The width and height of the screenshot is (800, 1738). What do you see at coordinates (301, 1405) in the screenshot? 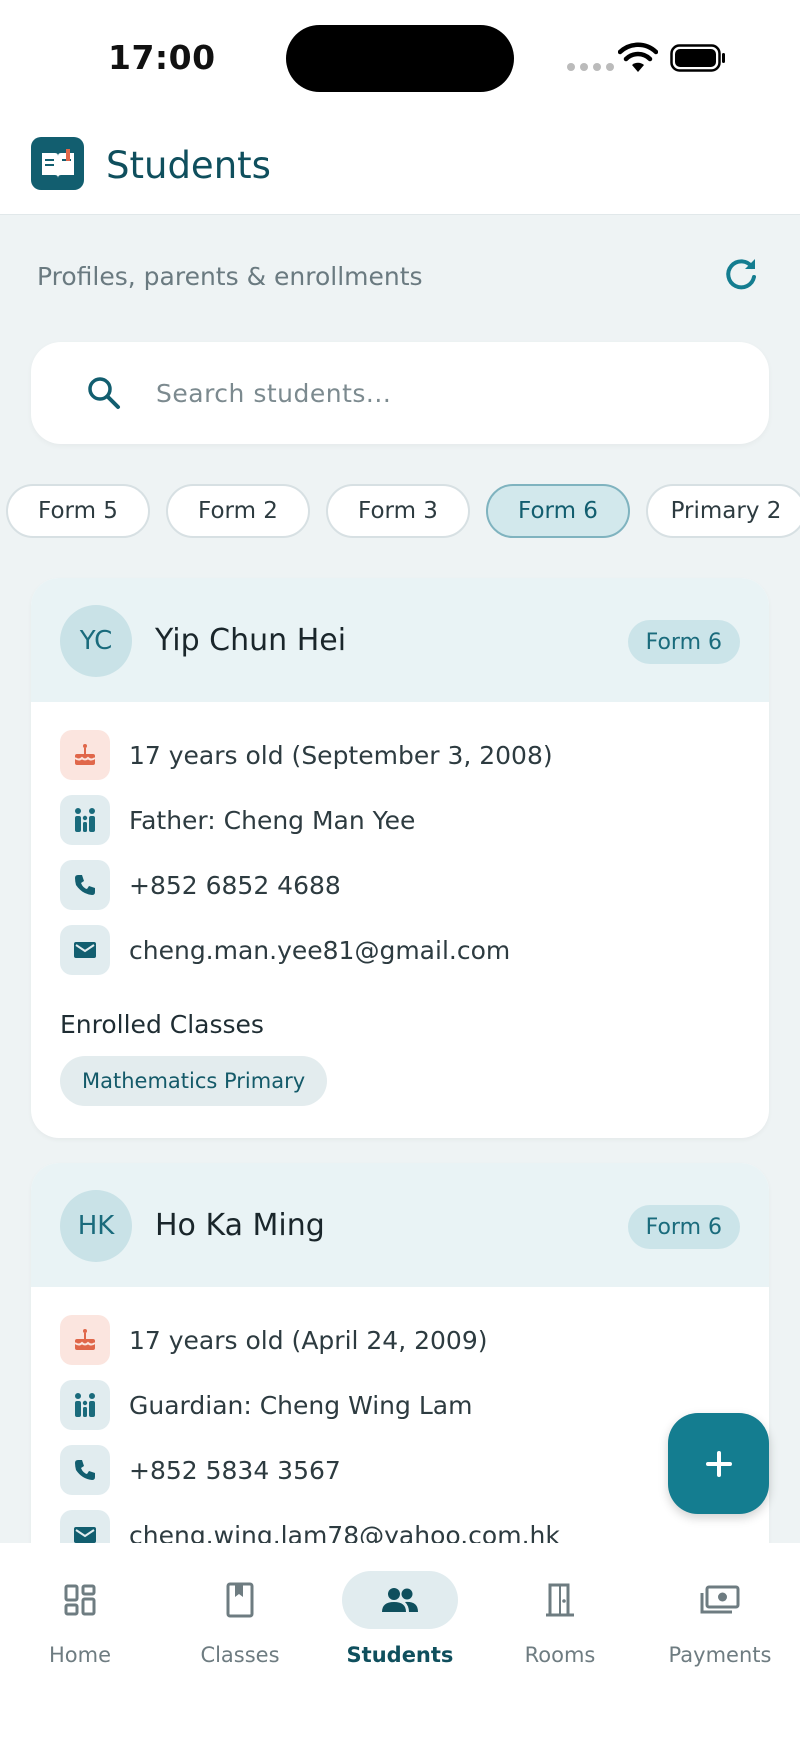
I see `student-parent: Guardian: Cheng Wing Lam` at bounding box center [301, 1405].